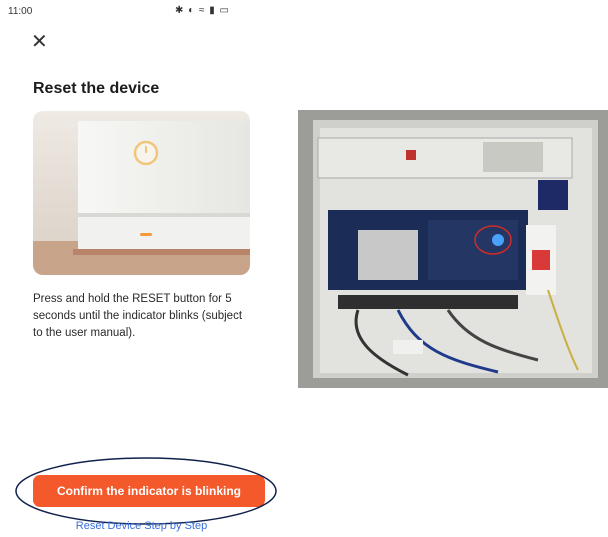 The width and height of the screenshot is (608, 537). What do you see at coordinates (150, 11) in the screenshot?
I see `status-bar: 11:00 ✱ ◐ ≈ ▮ ▭` at bounding box center [150, 11].